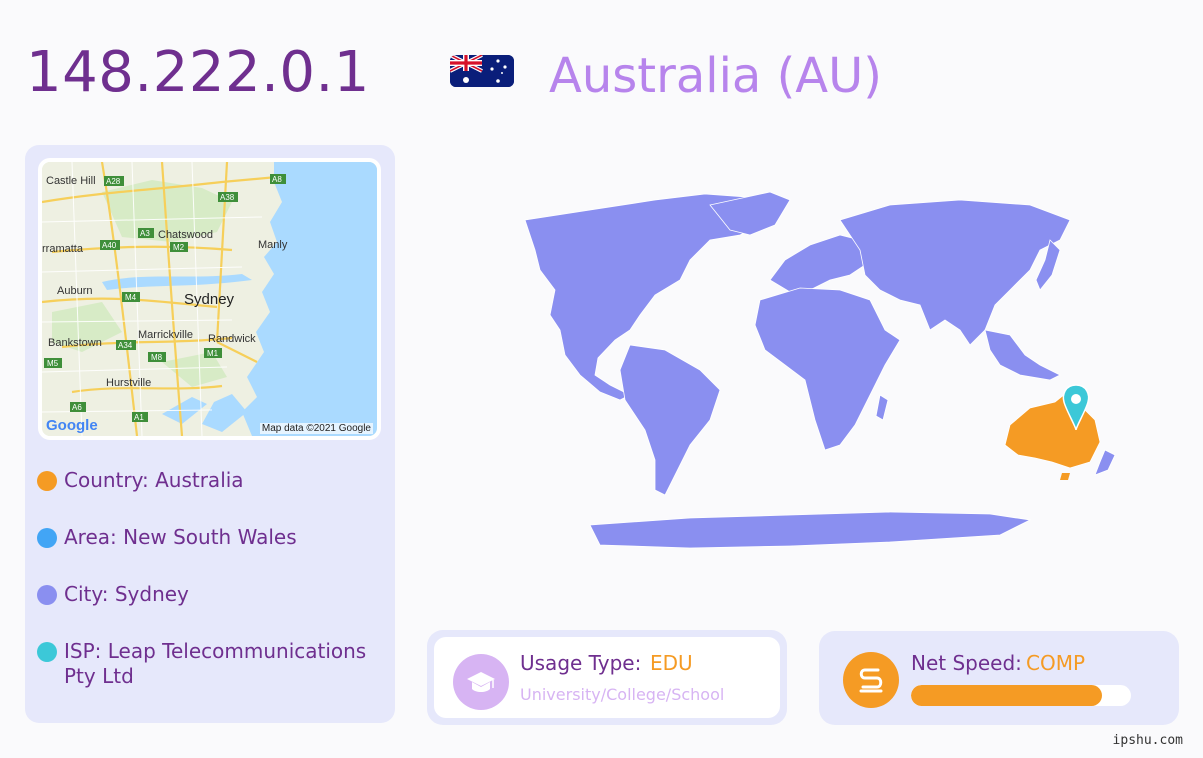  What do you see at coordinates (145, 233) in the screenshot?
I see `road-label-a3: A3` at bounding box center [145, 233].